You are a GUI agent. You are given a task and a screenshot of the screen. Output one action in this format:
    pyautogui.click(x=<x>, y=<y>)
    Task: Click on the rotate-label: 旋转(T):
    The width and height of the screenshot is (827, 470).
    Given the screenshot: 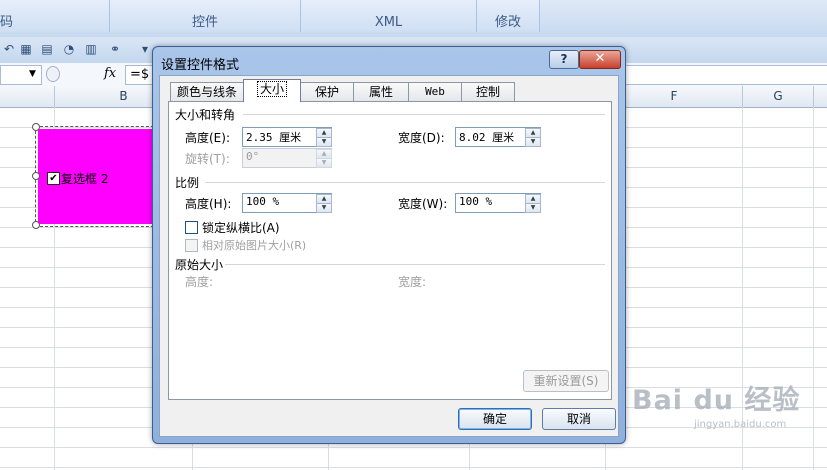 What is the action you would take?
    pyautogui.click(x=207, y=159)
    